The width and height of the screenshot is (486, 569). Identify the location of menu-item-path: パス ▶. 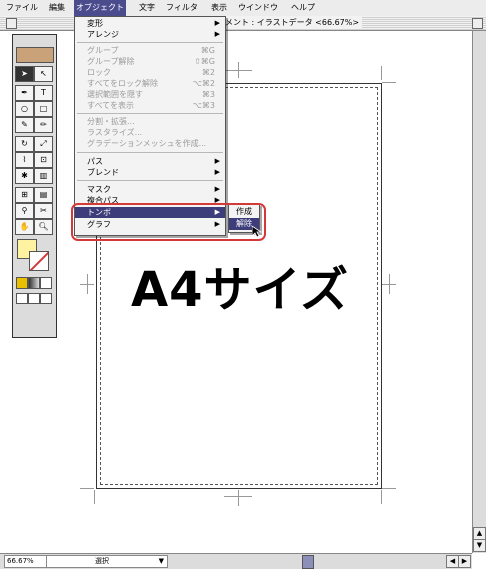
(150, 161).